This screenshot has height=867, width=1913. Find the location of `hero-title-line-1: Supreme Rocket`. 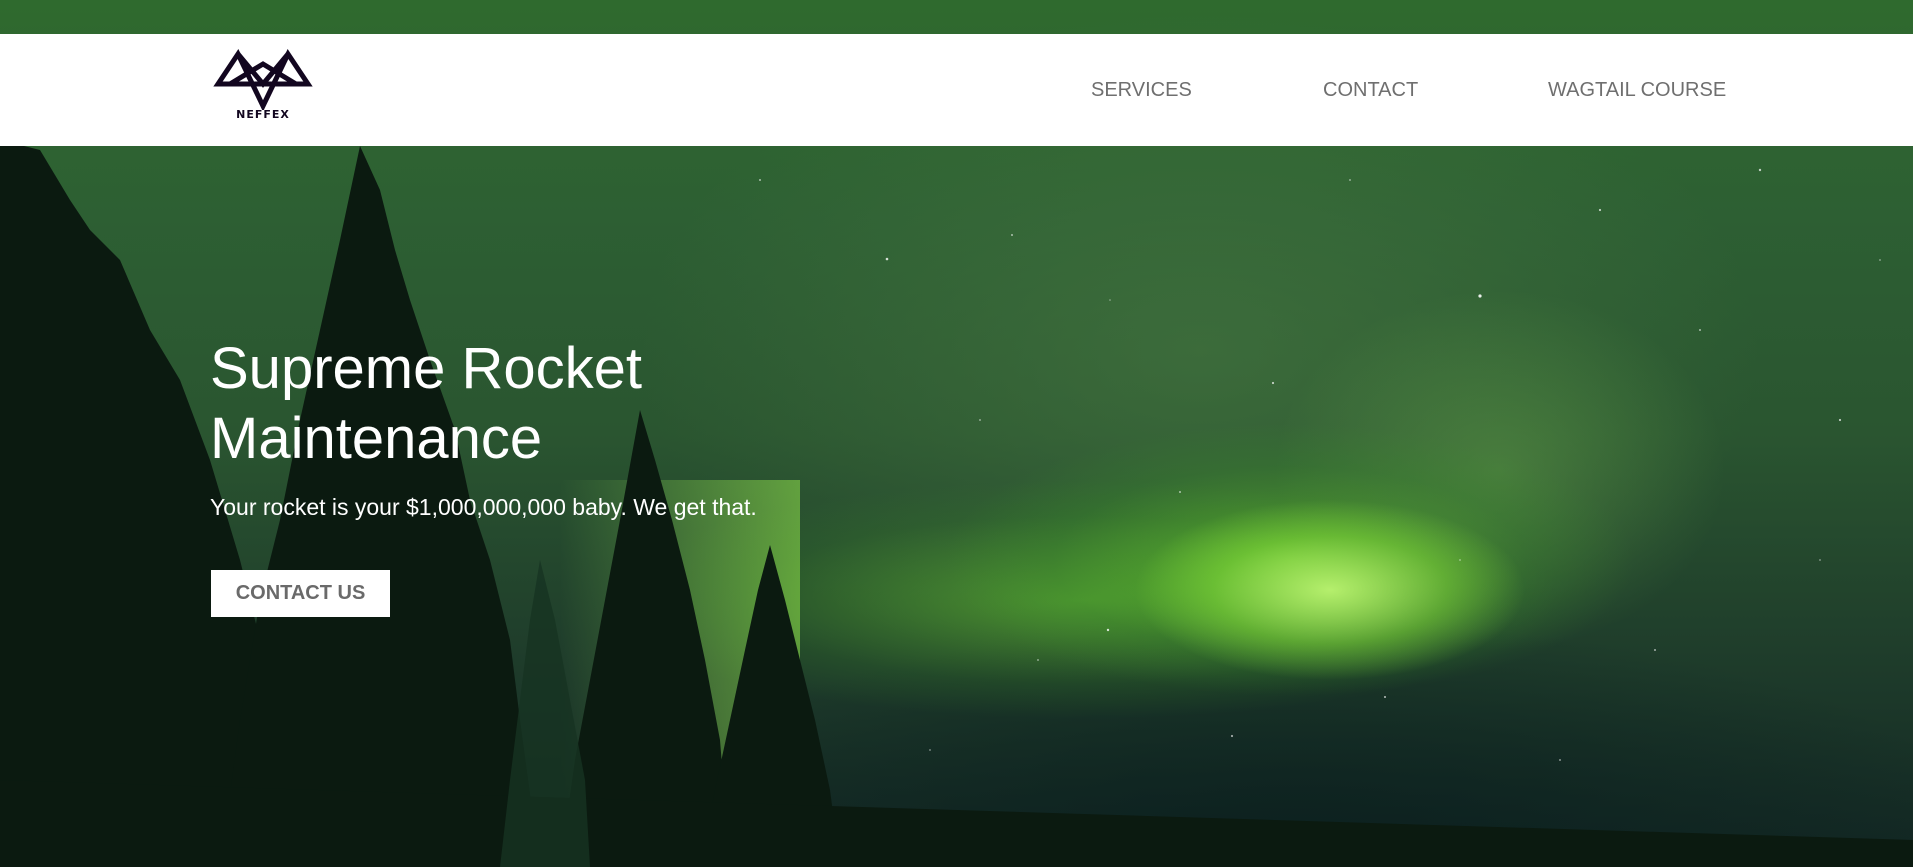

hero-title-line-1: Supreme Rocket is located at coordinates (426, 368).